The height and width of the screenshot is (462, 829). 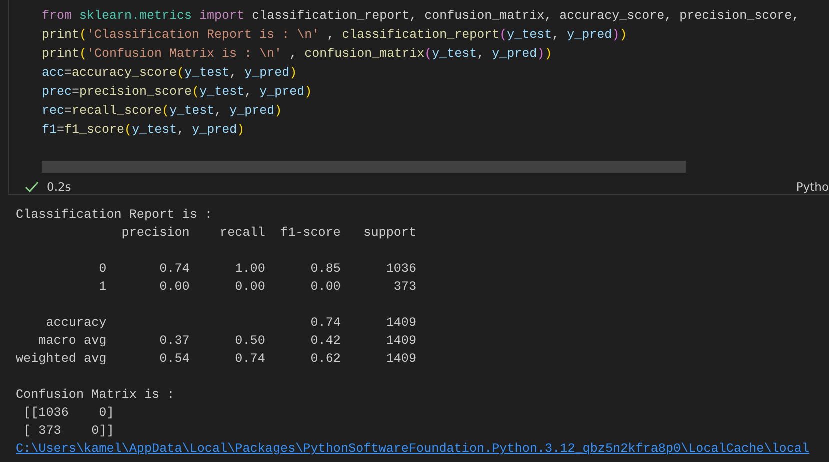 What do you see at coordinates (231, 323) in the screenshot?
I see `output-line: accuracy 0.74 1409` at bounding box center [231, 323].